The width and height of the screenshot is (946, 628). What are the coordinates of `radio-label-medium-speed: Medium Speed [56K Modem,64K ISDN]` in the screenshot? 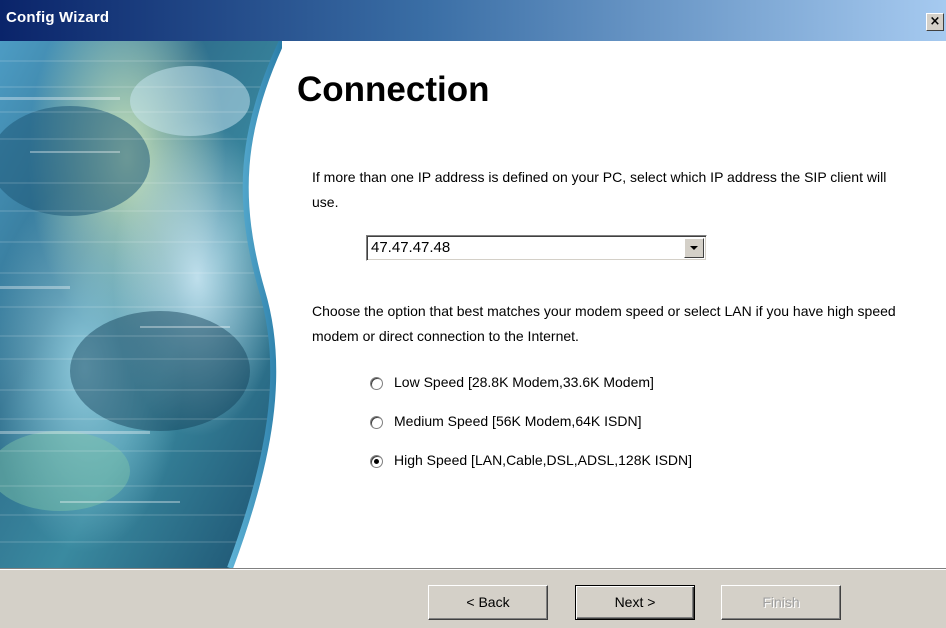 It's located at (517, 421).